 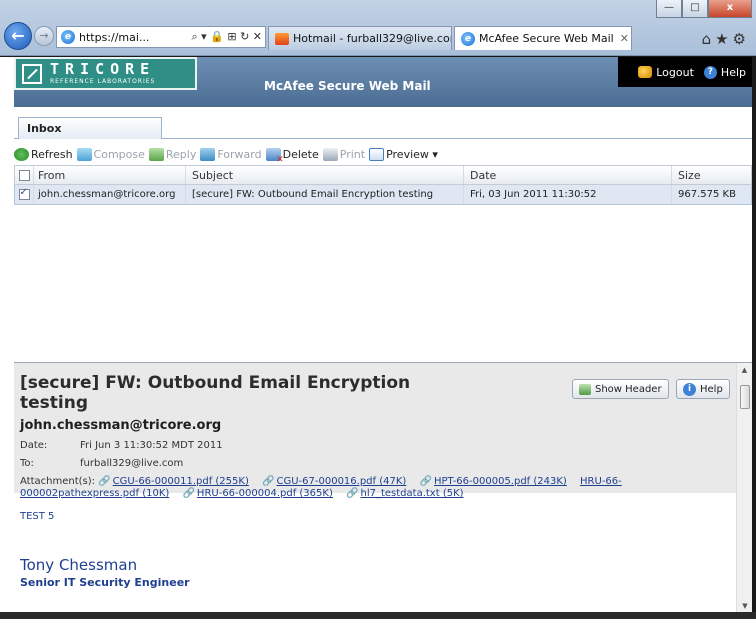 I want to click on folder-tabbar: Inbox, so click(x=383, y=128).